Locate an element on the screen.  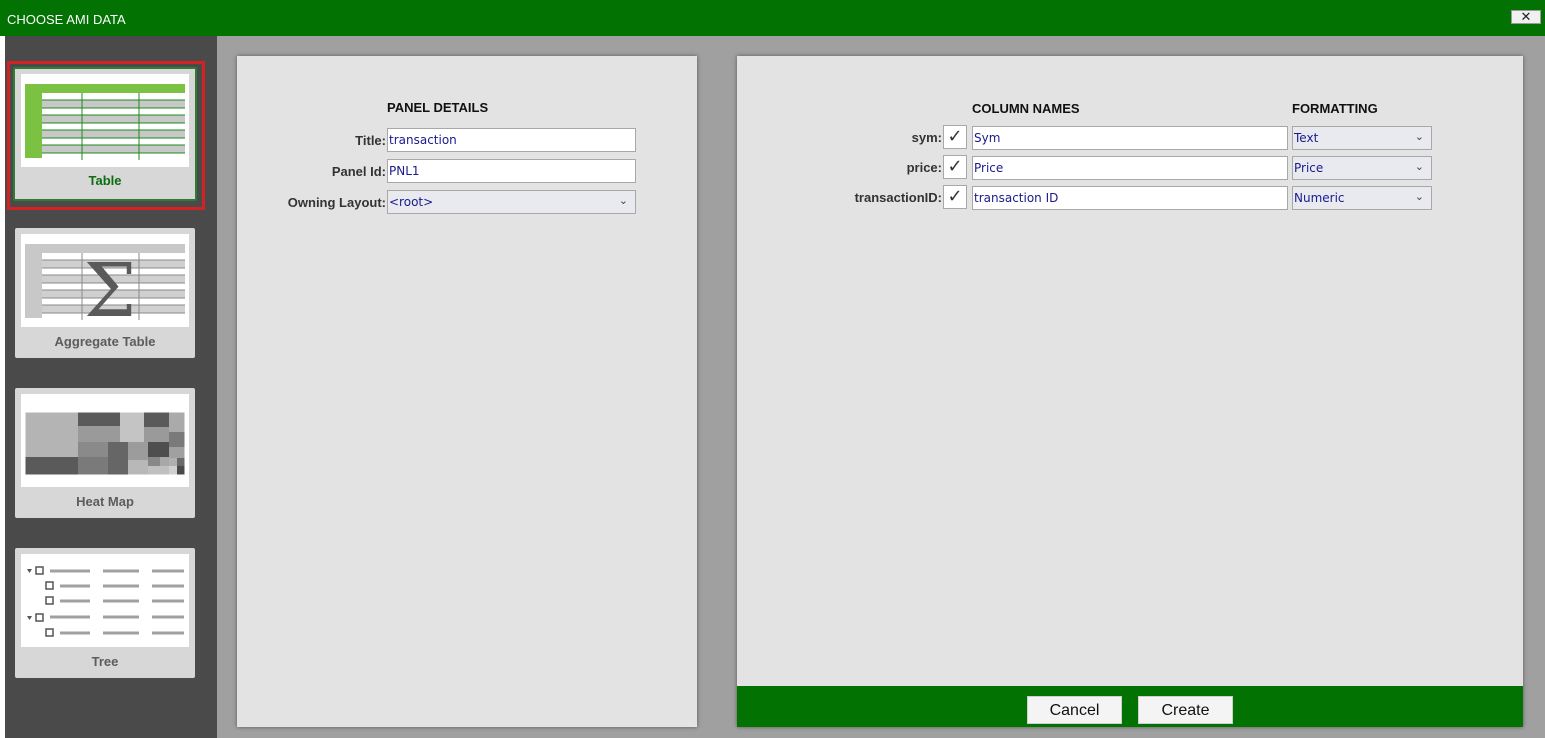
sidebar-item-table: Table is located at coordinates (105, 134).